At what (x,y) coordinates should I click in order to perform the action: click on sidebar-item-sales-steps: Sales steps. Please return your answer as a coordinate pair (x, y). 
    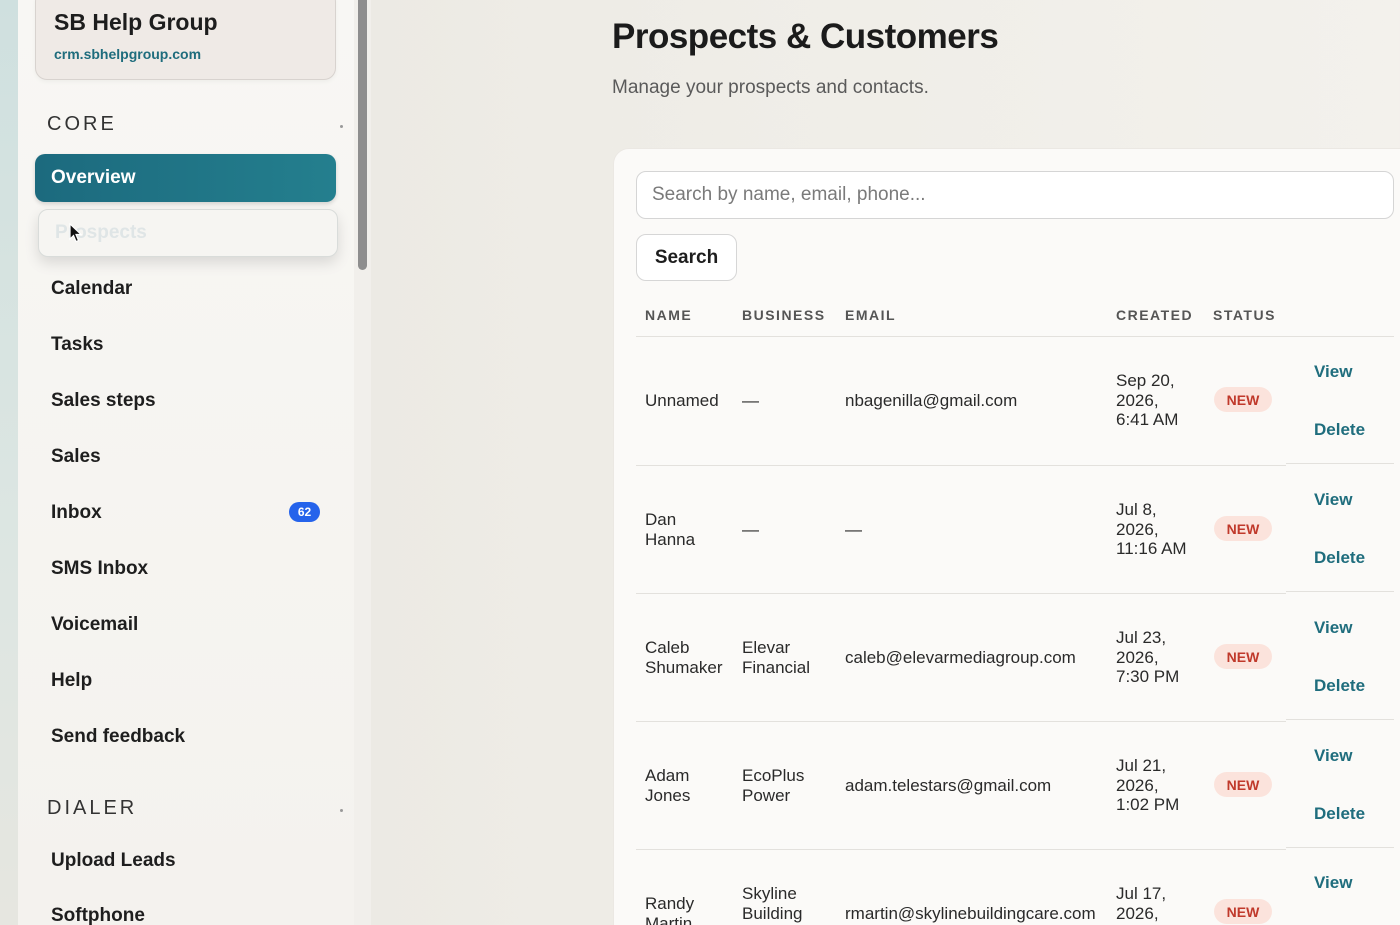
    Looking at the image, I should click on (185, 401).